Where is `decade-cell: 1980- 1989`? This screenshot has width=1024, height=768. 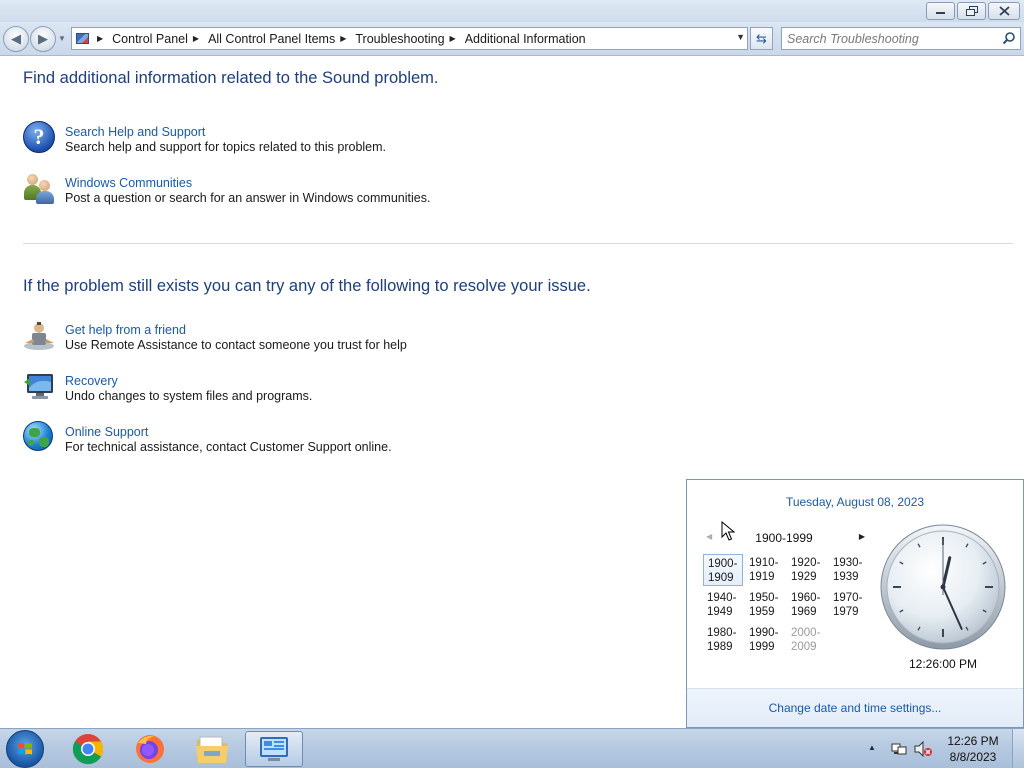
decade-cell: 1980- 1989 is located at coordinates (724, 641).